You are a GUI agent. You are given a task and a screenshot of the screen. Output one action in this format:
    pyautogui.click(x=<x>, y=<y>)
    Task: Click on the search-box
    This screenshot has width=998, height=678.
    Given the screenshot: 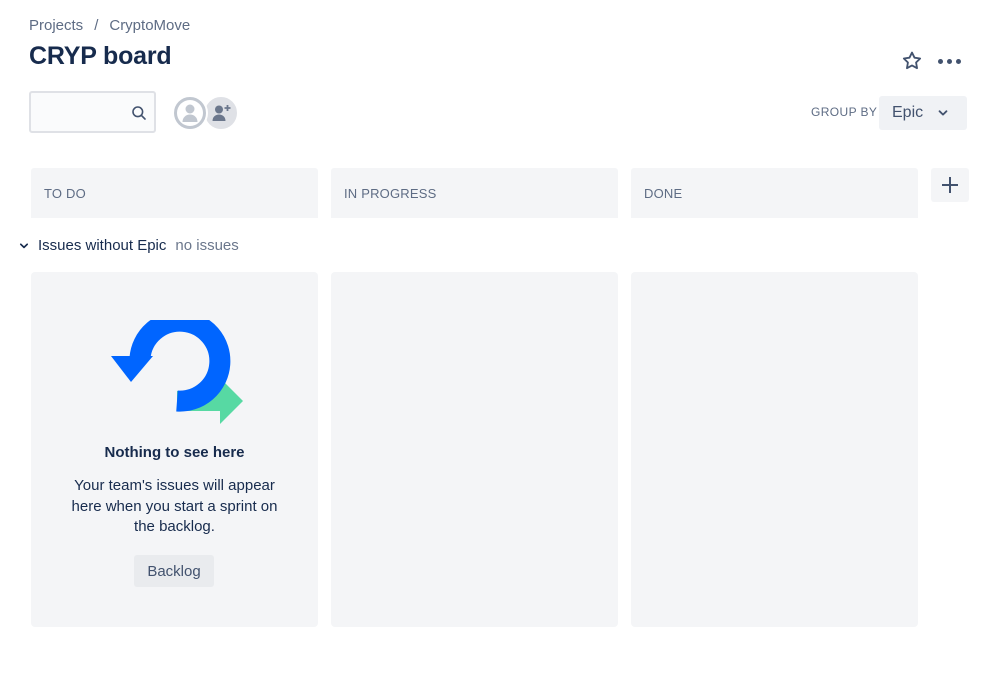 What is the action you would take?
    pyautogui.click(x=92, y=112)
    